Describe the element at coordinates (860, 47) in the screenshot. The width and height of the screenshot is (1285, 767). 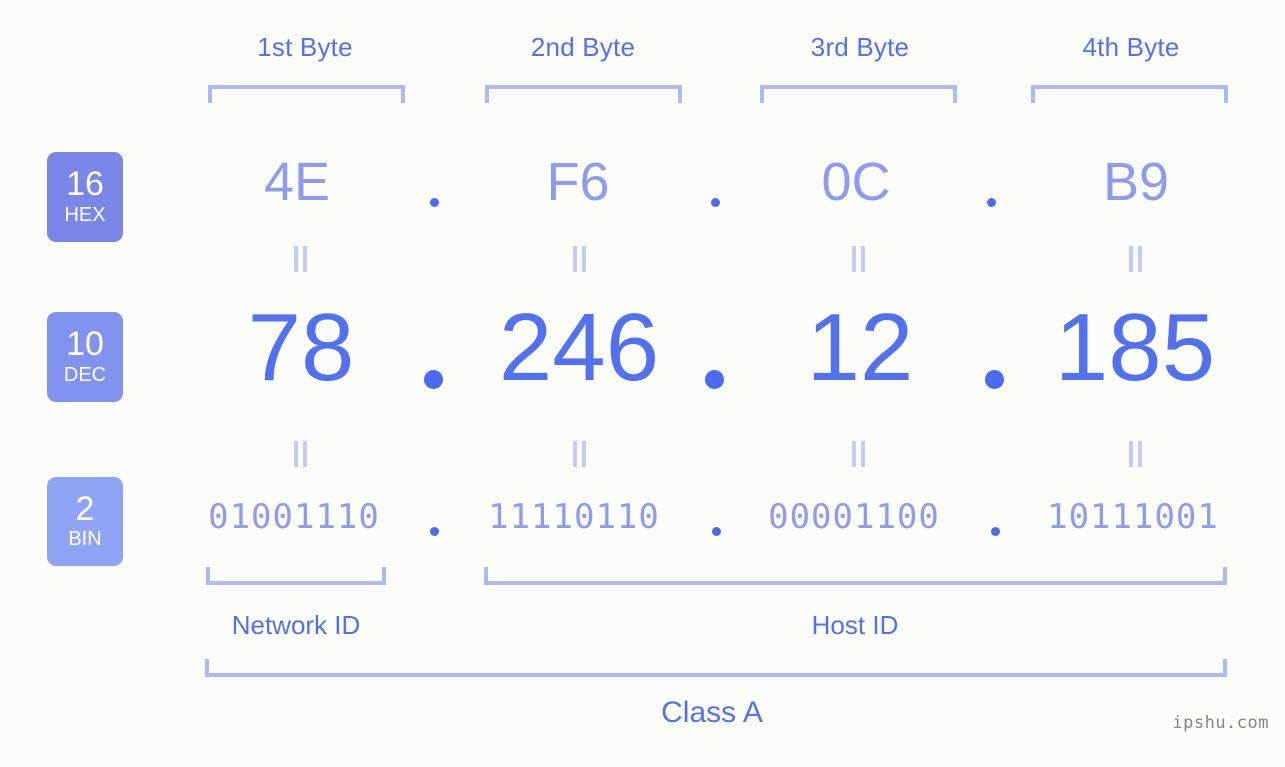
I see `byte-header-3: 3rd Byte` at that location.